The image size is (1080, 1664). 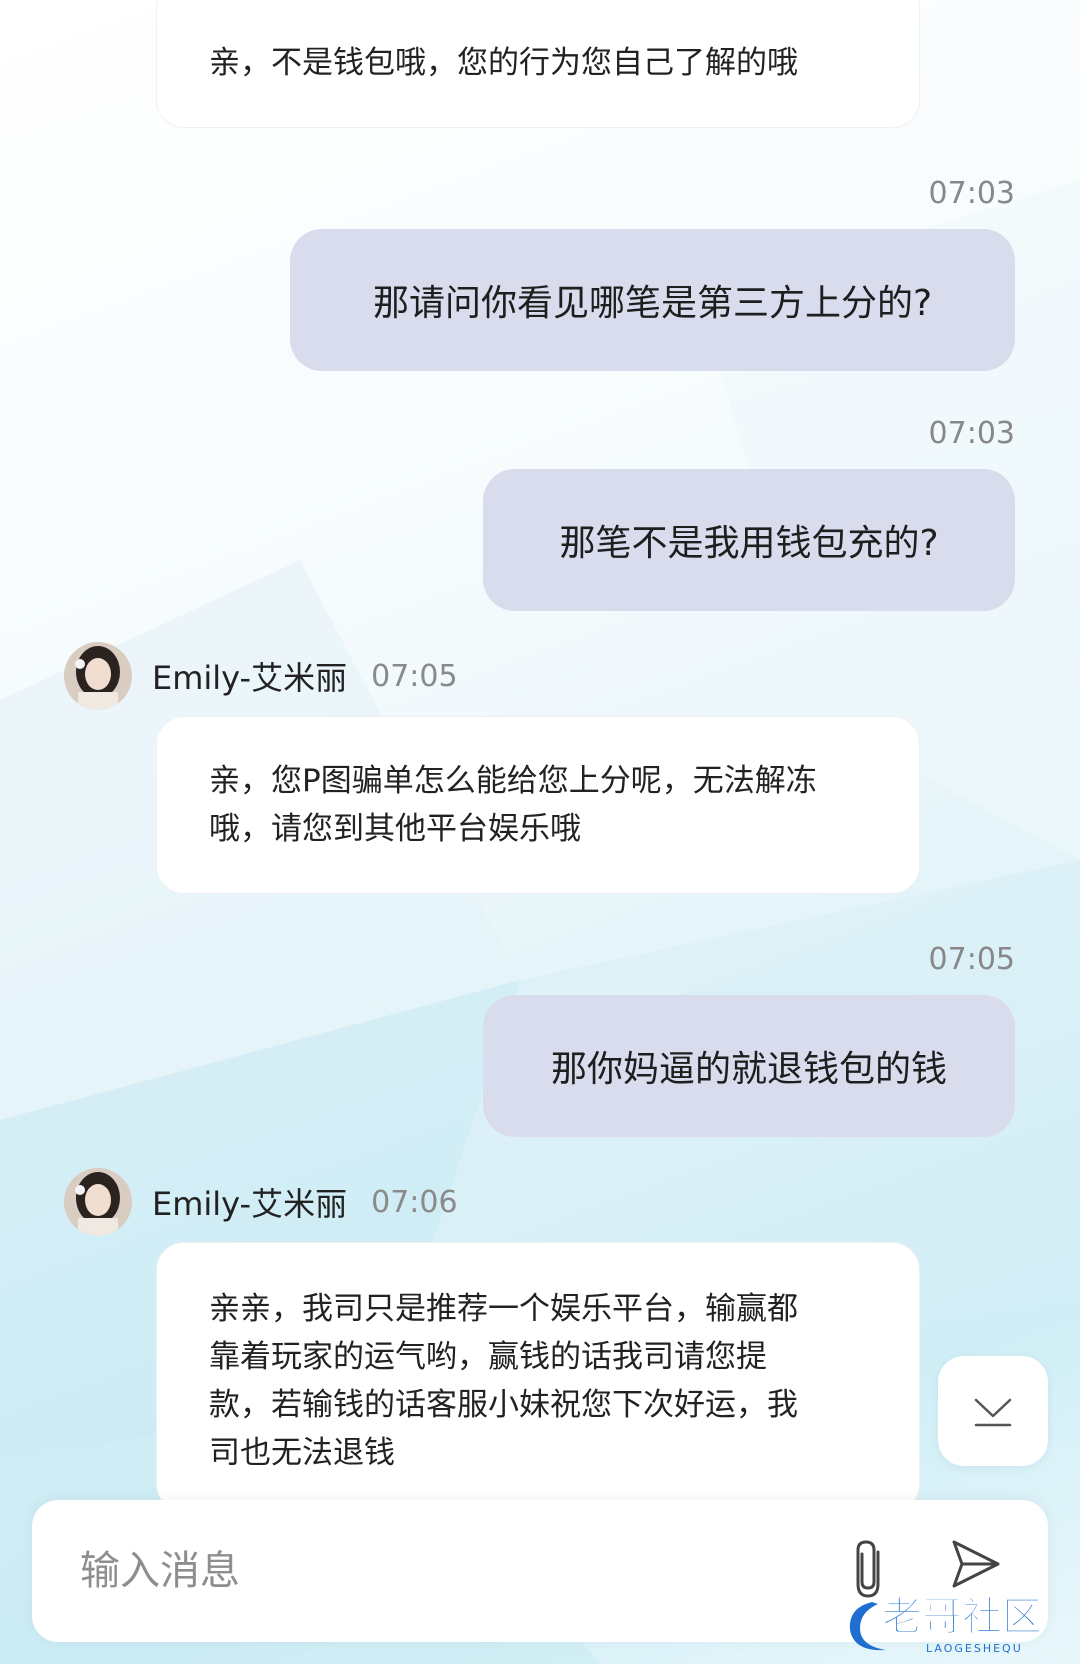 I want to click on sender-header: Emily-艾米丽 07:05, so click(x=261, y=676).